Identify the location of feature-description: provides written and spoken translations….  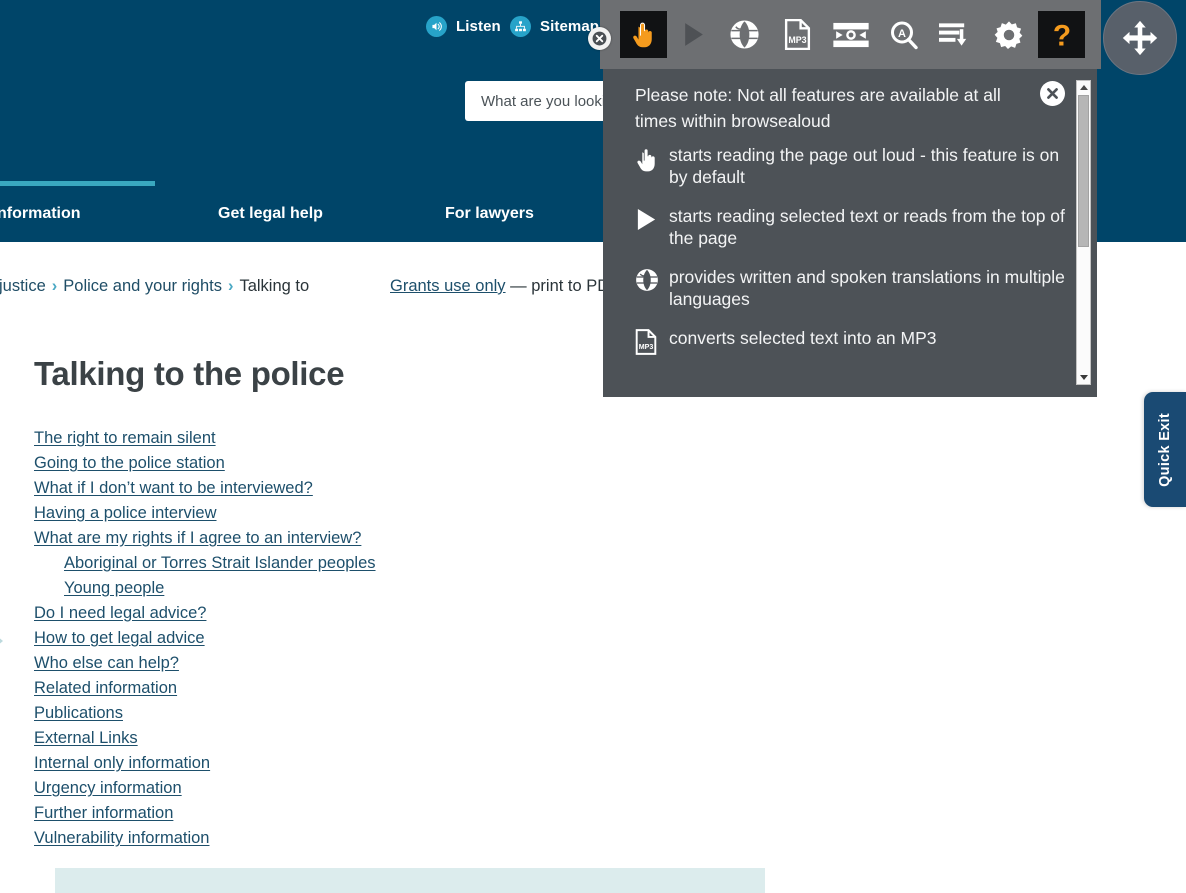
(867, 288).